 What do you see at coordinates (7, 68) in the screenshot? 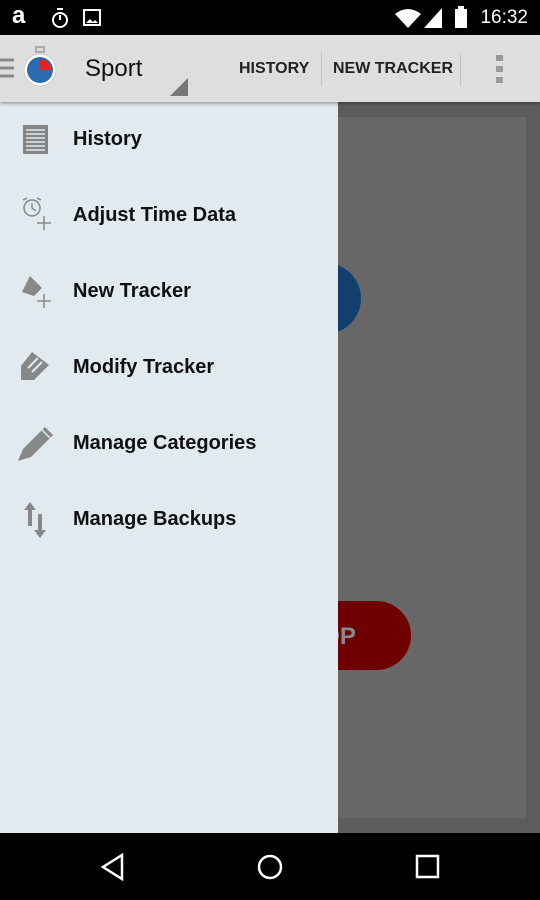
I see `menu-icon` at bounding box center [7, 68].